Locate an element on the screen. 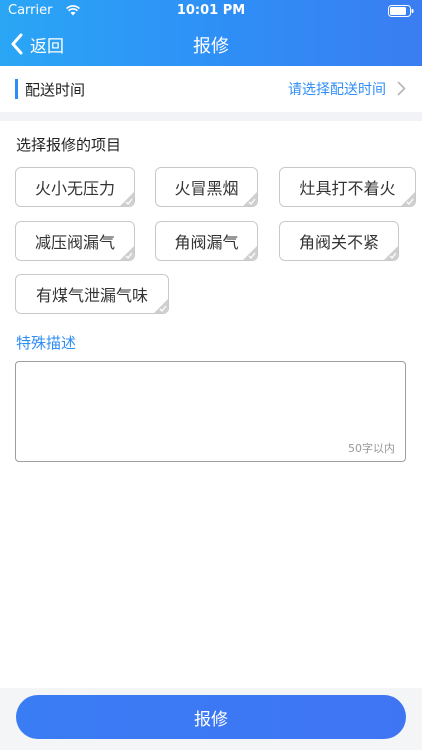 The height and width of the screenshot is (750, 422). chevron-right-icon is located at coordinates (401, 88).